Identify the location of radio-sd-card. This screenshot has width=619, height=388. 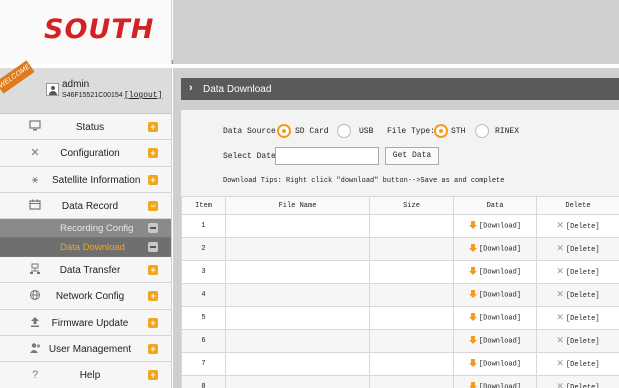
(284, 131).